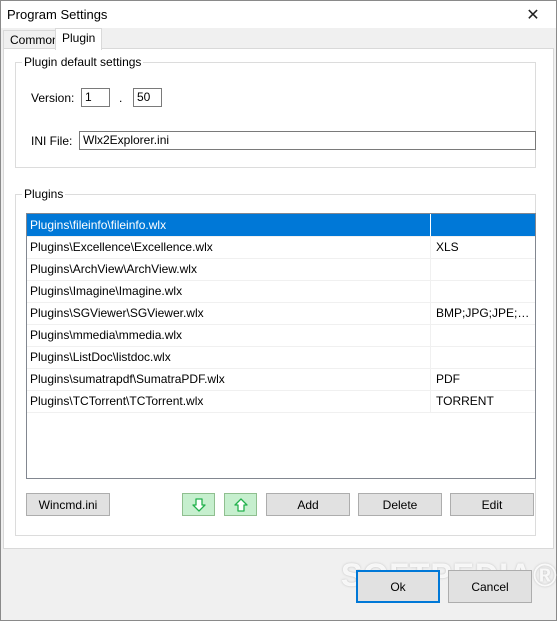 The width and height of the screenshot is (557, 621). What do you see at coordinates (229, 291) in the screenshot?
I see `plugin-path-cell: Plugins\Imagine\Imagine.wlx` at bounding box center [229, 291].